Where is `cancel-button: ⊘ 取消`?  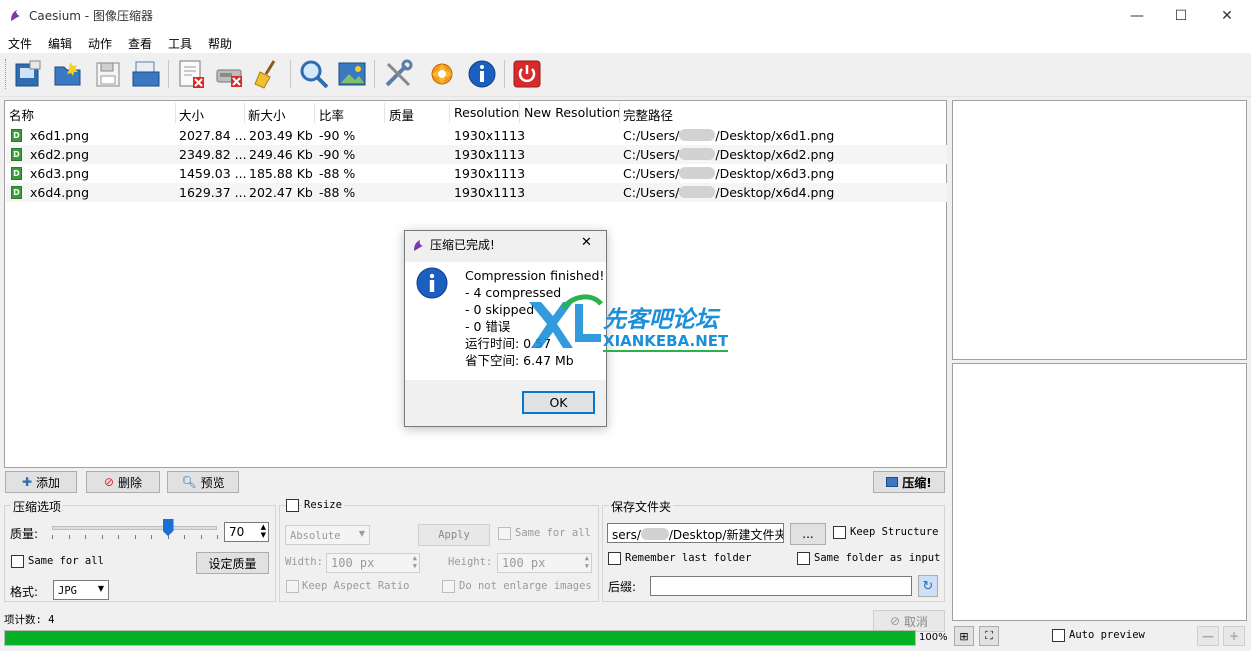 cancel-button: ⊘ 取消 is located at coordinates (909, 621).